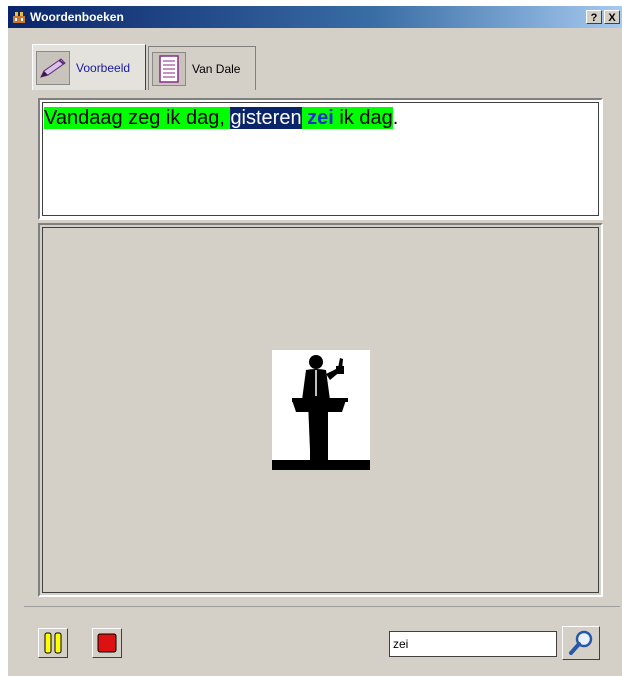  Describe the element at coordinates (19, 17) in the screenshot. I see `app-icon` at that location.